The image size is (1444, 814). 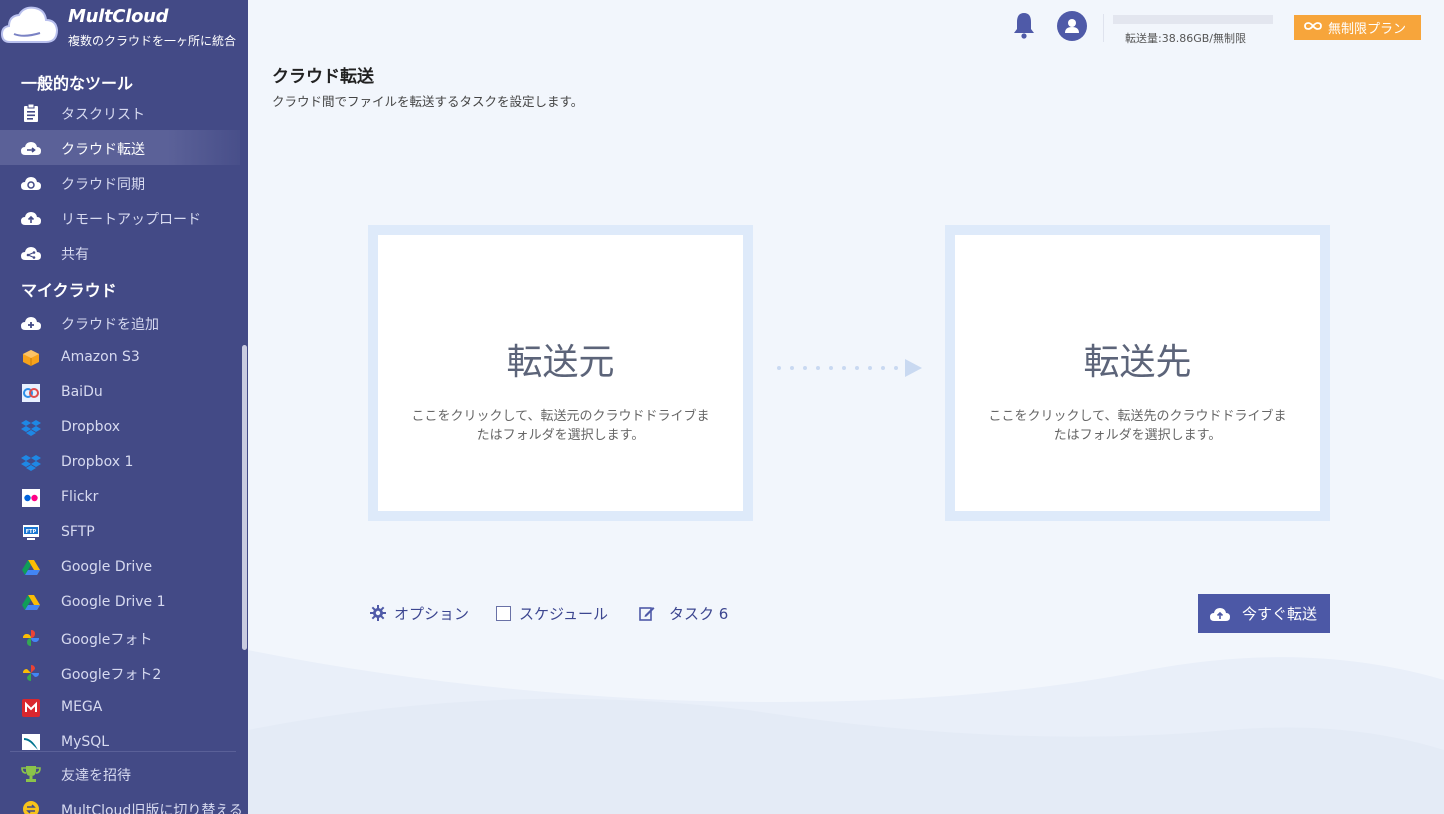 I want to click on trophy-icon, so click(x=31, y=774).